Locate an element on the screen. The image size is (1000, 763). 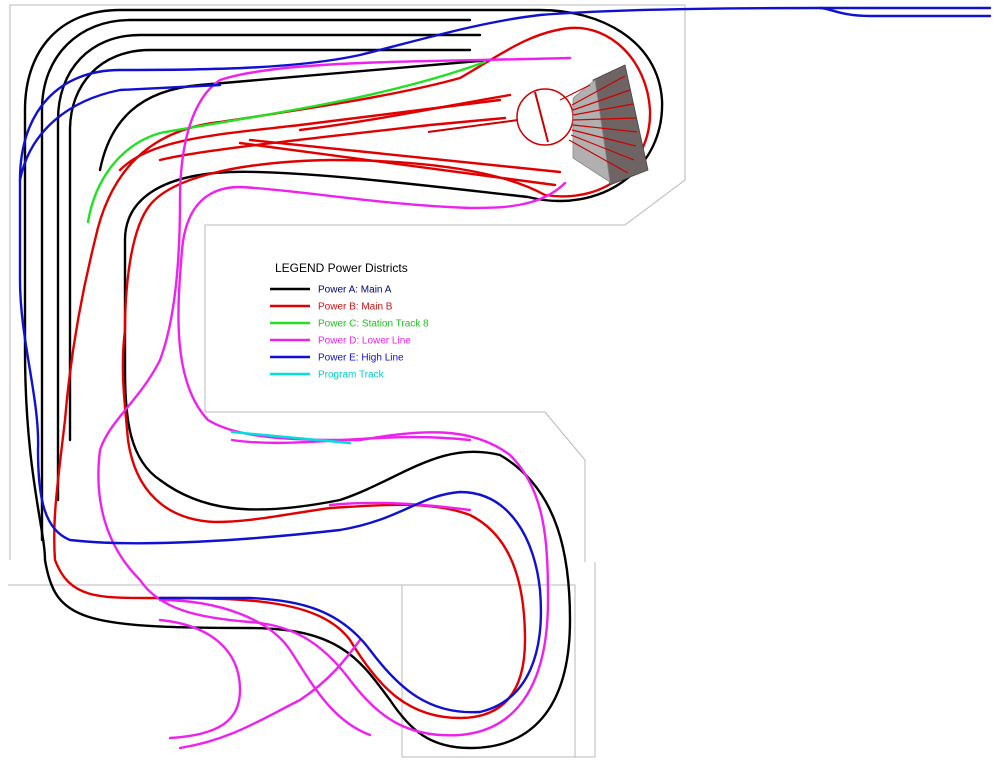
legend-item-d: Power D: Lower Line is located at coordinates (340, 341).